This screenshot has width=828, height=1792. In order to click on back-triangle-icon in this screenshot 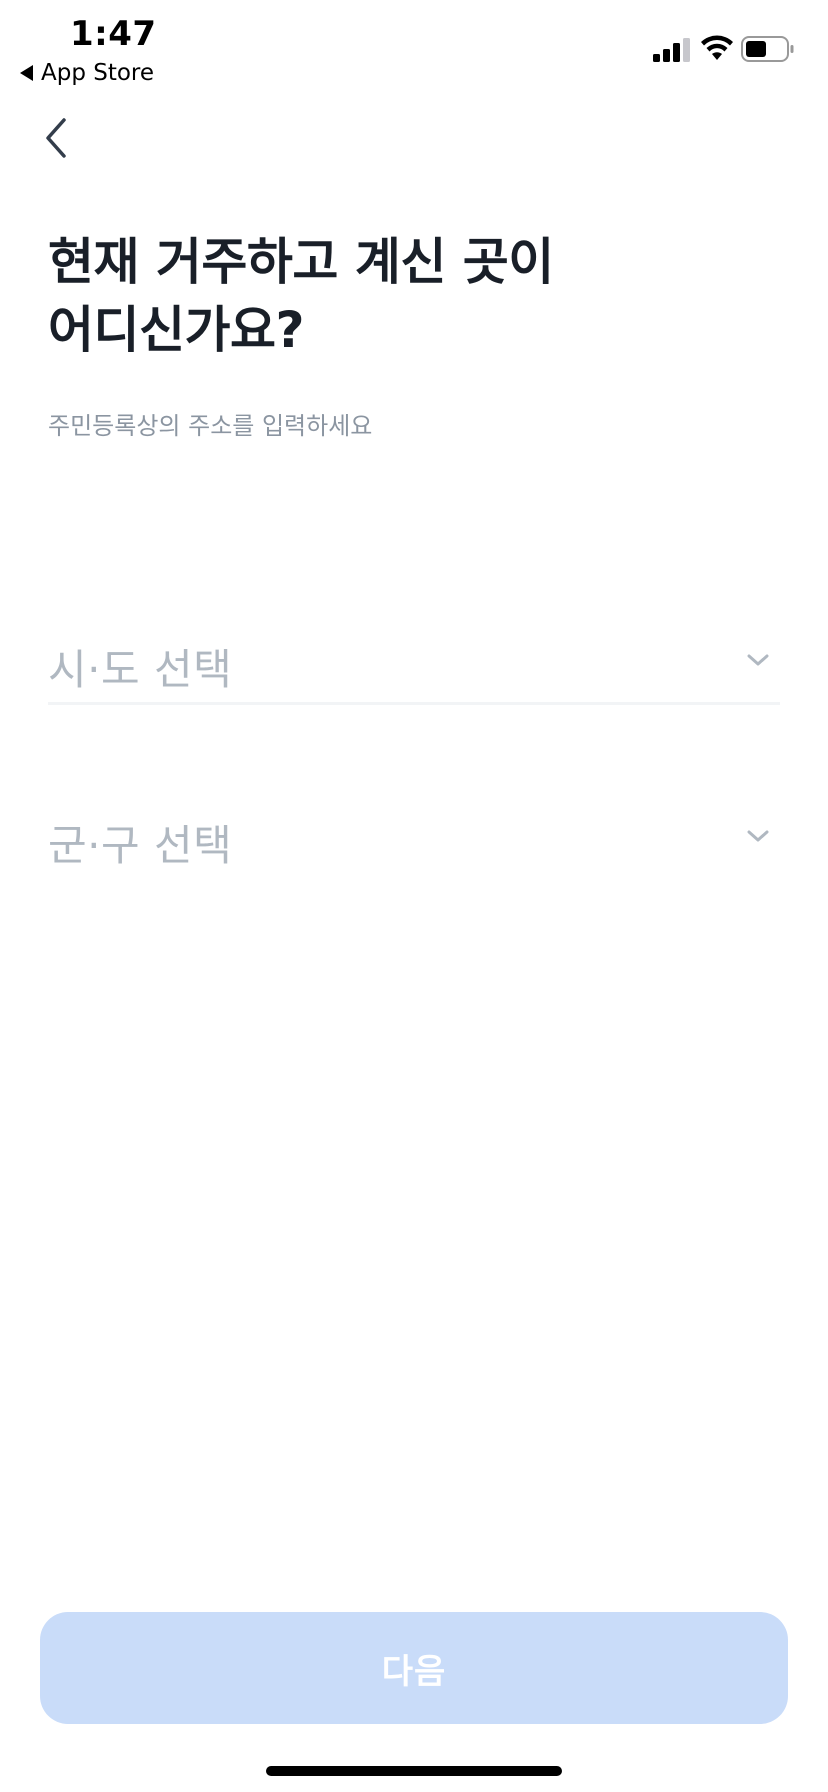, I will do `click(26, 73)`.